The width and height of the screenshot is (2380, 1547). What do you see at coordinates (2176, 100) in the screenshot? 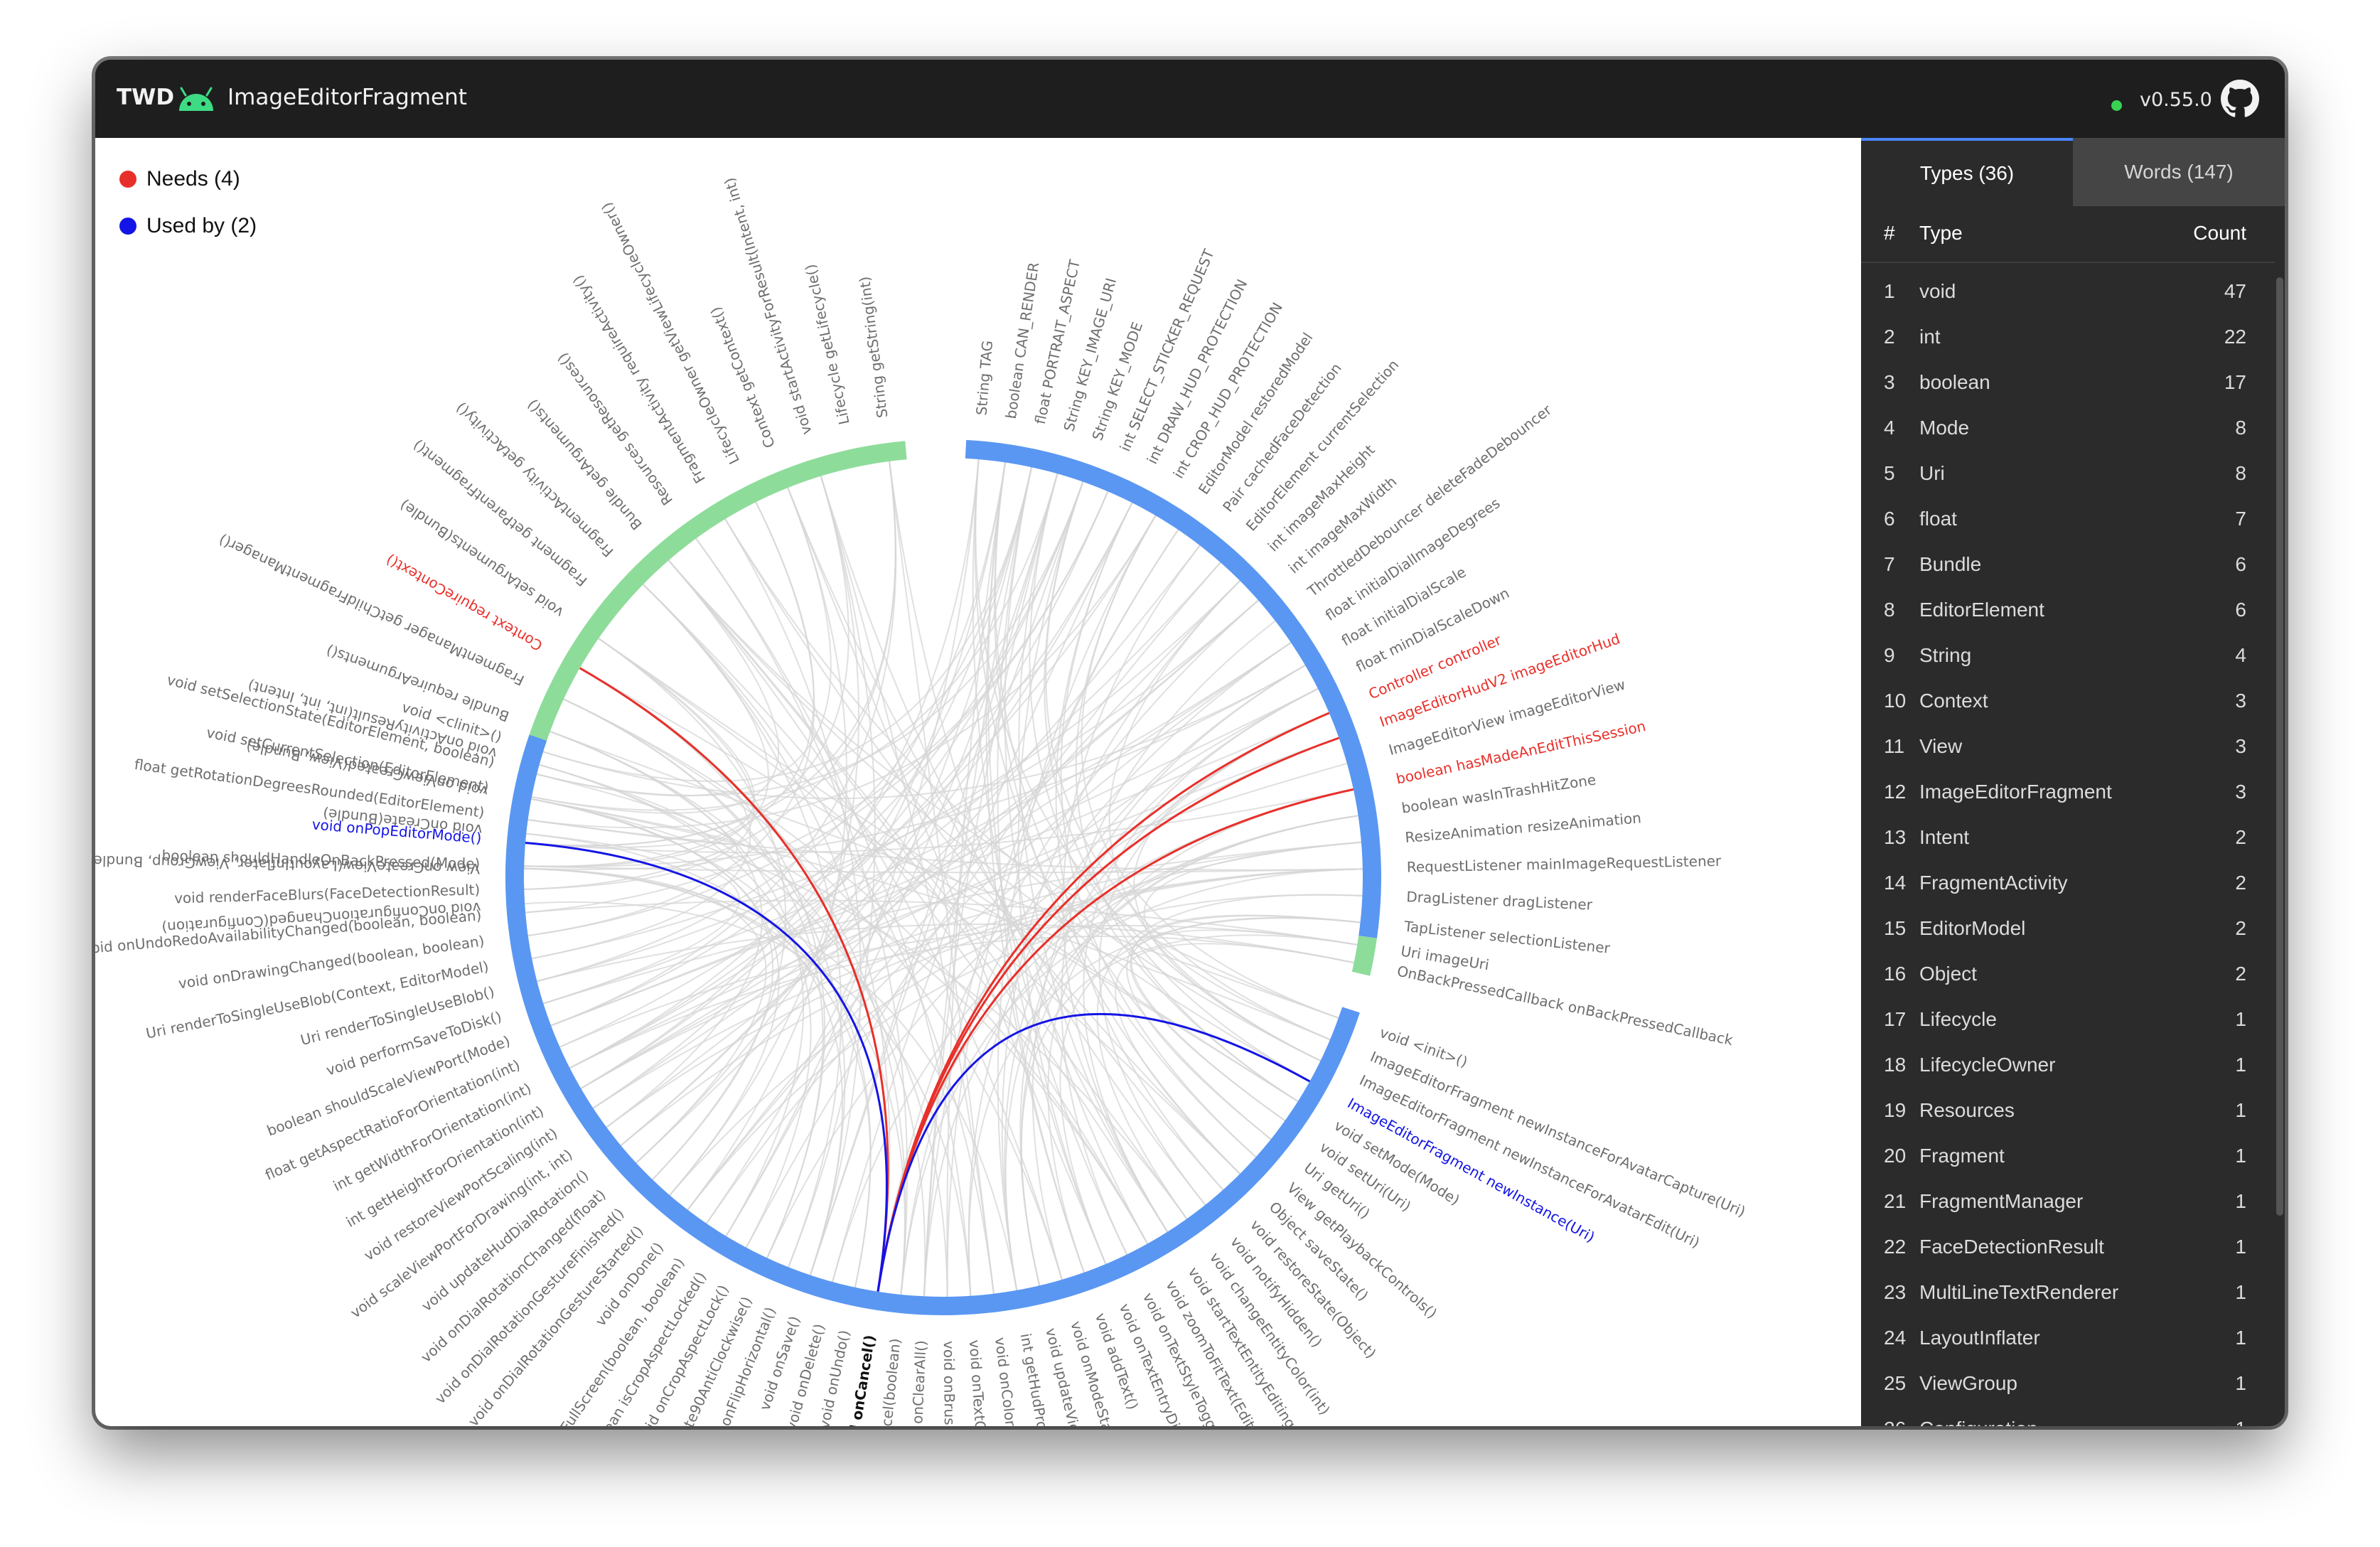
I see `version-label: v0.55.0` at bounding box center [2176, 100].